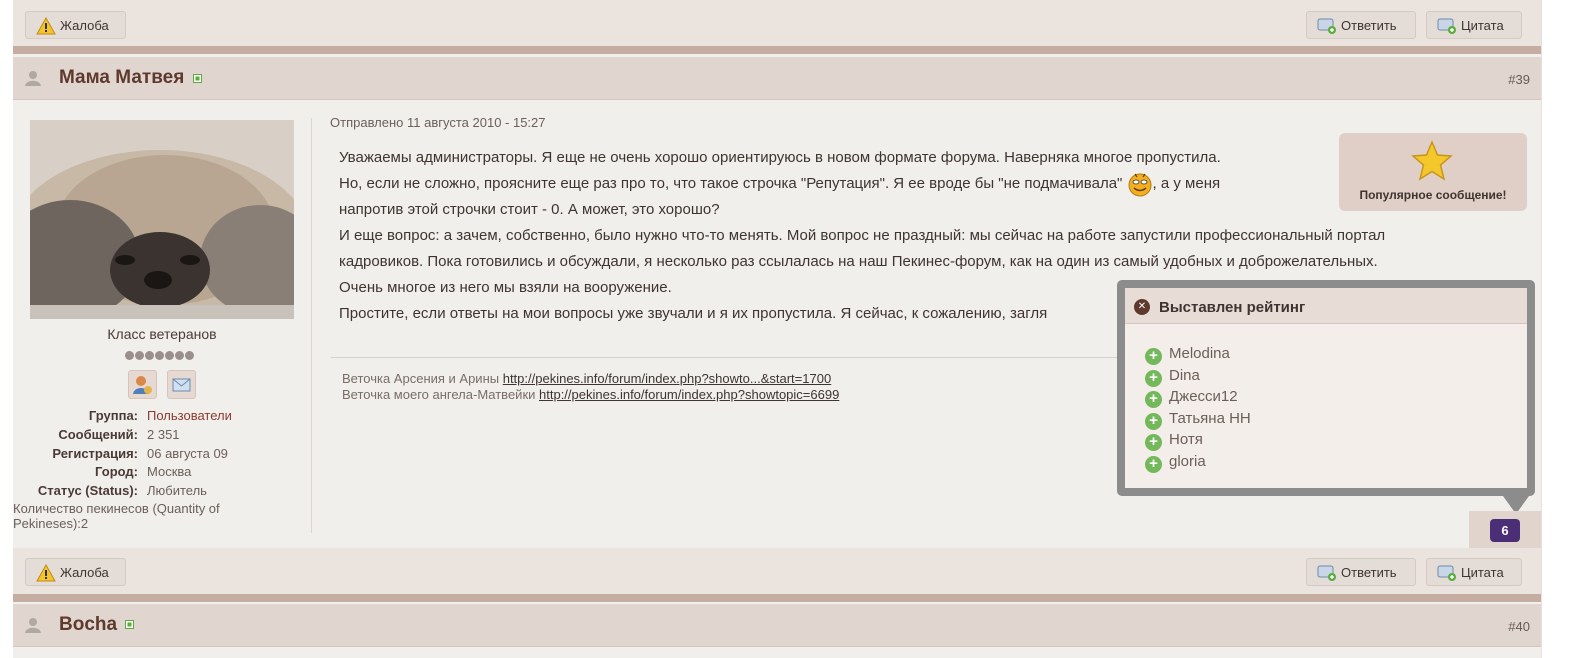 This screenshot has height=658, width=1580. What do you see at coordinates (98, 434) in the screenshot?
I see `info-label: Сообщений:` at bounding box center [98, 434].